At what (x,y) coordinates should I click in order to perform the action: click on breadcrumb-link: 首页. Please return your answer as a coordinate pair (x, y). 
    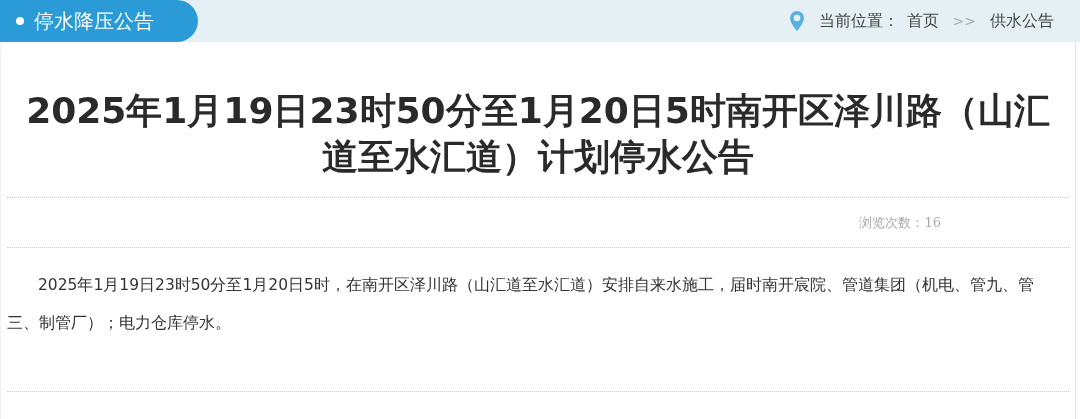
    Looking at the image, I should click on (922, 21).